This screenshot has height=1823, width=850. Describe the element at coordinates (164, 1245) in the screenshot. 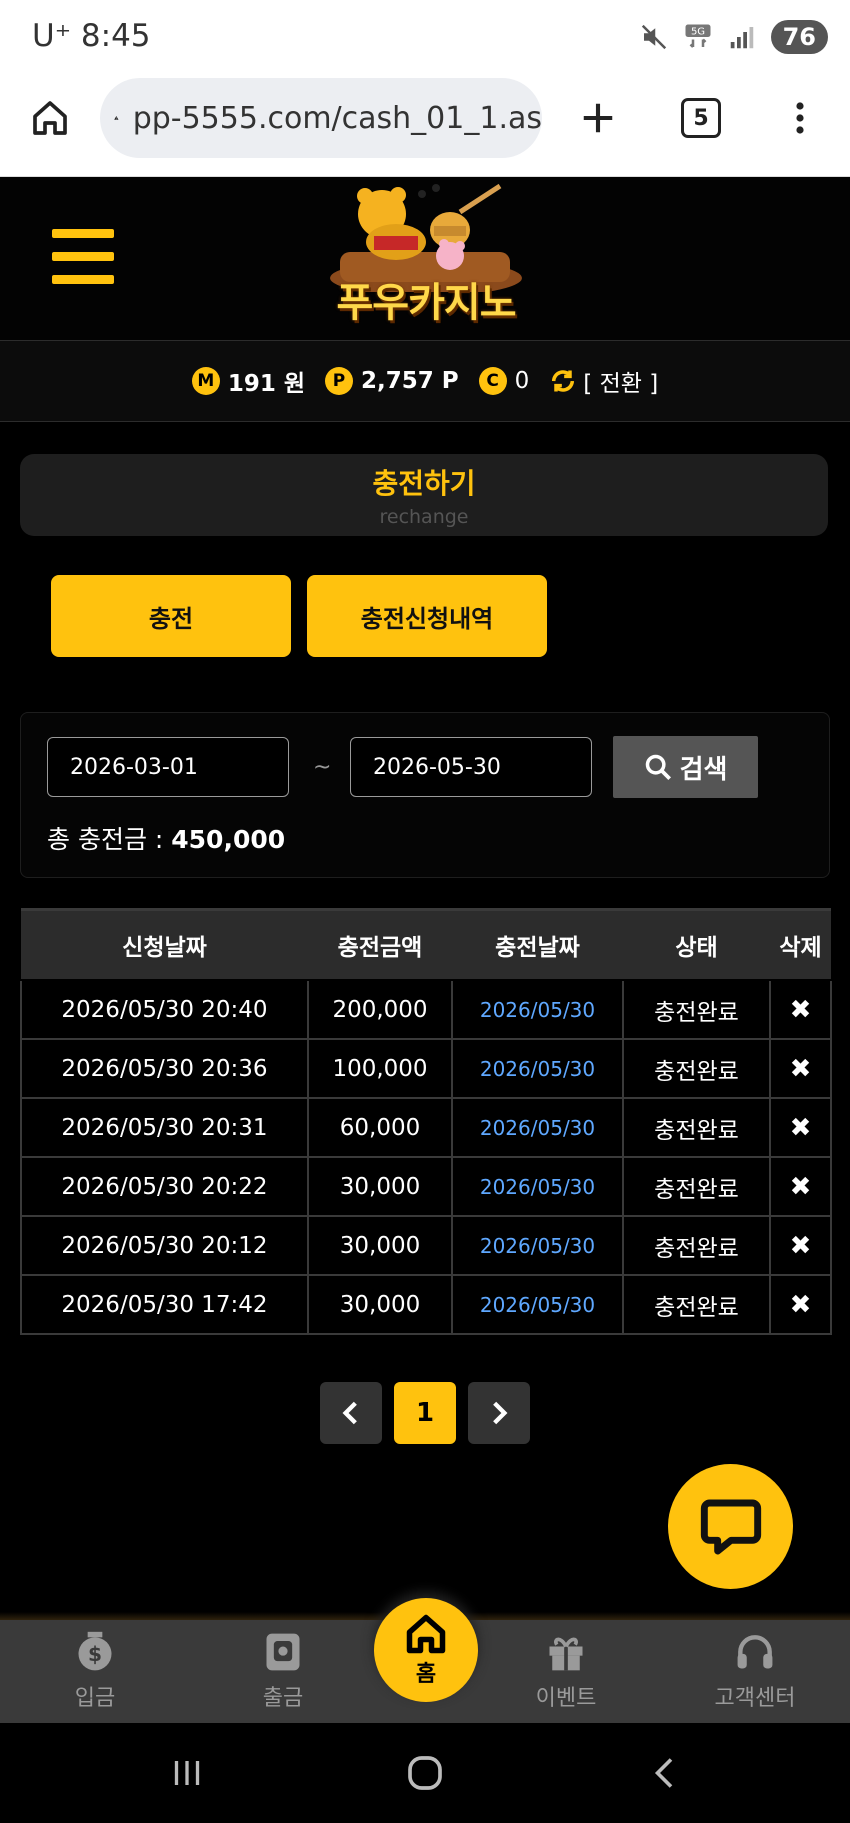

I see `cell-request-date: 2026/05/30 20:12` at that location.